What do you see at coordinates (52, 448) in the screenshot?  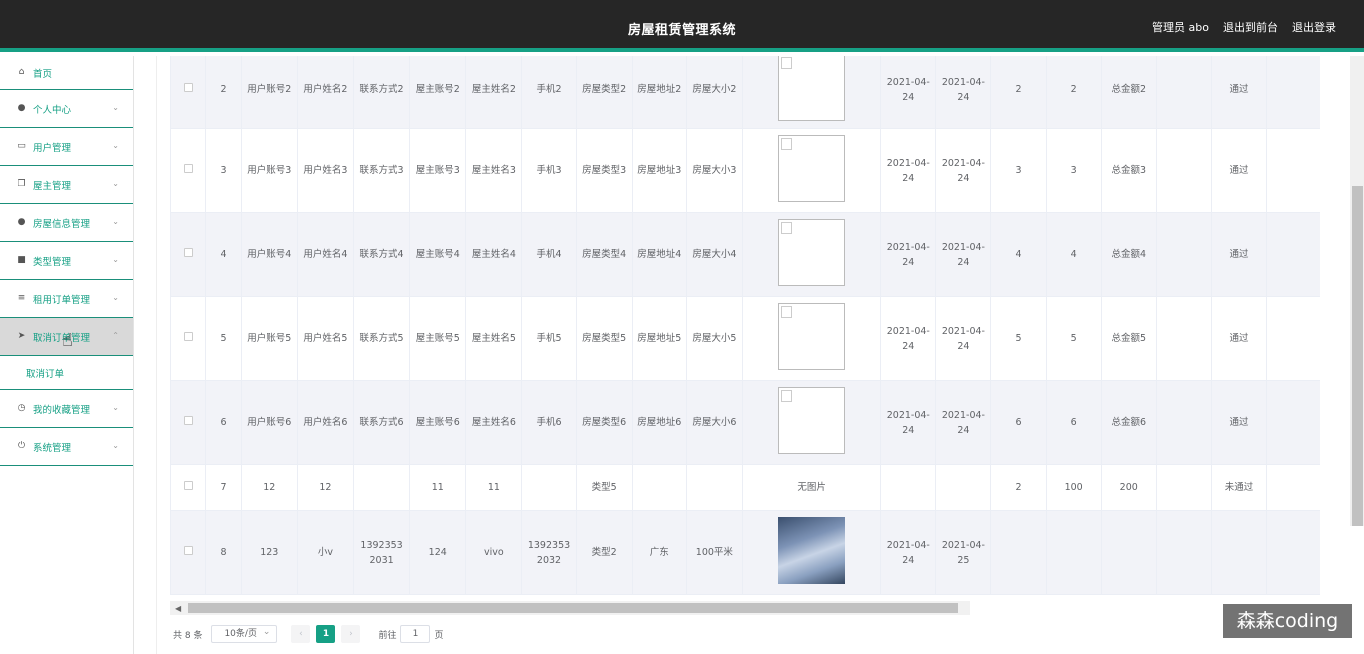 I see `sidebar-item-label: 系统管理` at bounding box center [52, 448].